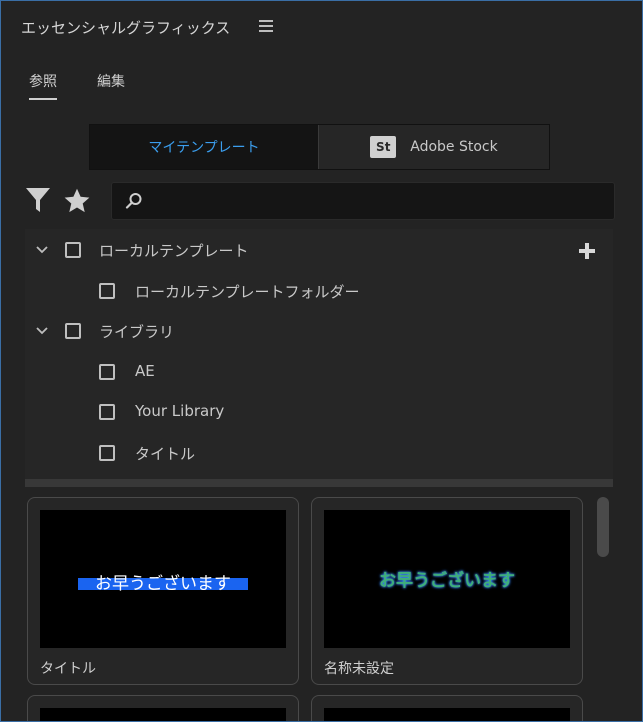 The width and height of the screenshot is (643, 722). What do you see at coordinates (38, 200) in the screenshot?
I see `filter-icon` at bounding box center [38, 200].